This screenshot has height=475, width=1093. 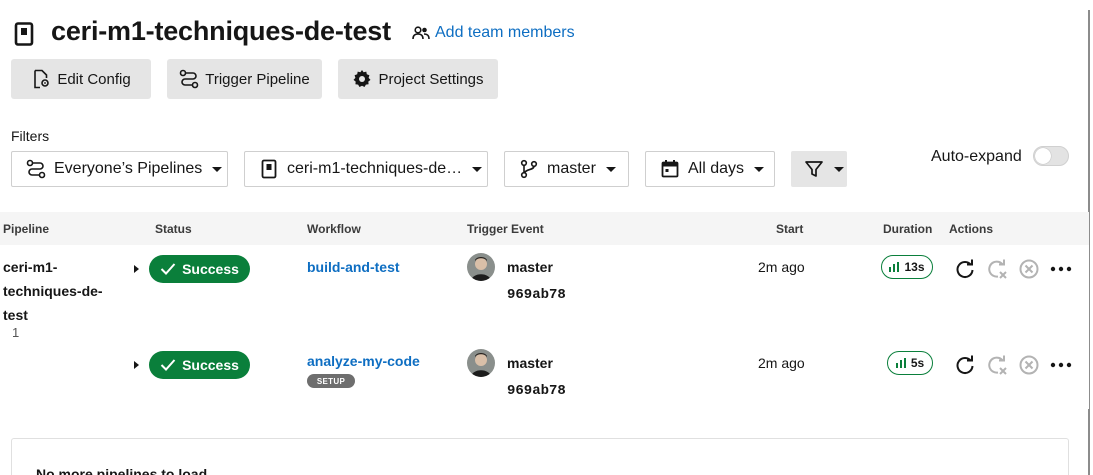 What do you see at coordinates (505, 229) in the screenshot?
I see `column-header-trigger-event: Trigger Event` at bounding box center [505, 229].